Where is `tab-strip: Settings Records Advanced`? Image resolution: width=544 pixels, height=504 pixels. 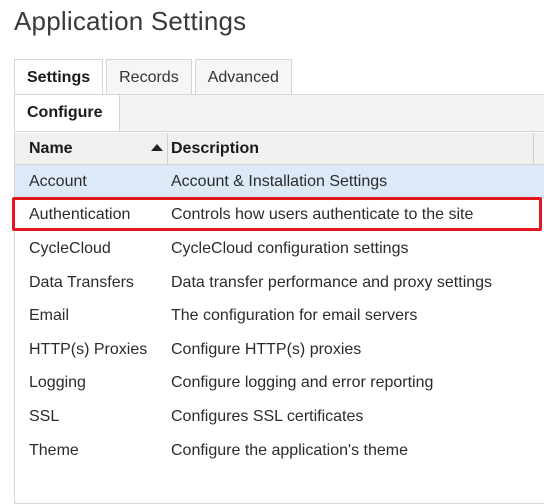
tab-strip: Settings Records Advanced is located at coordinates (153, 77).